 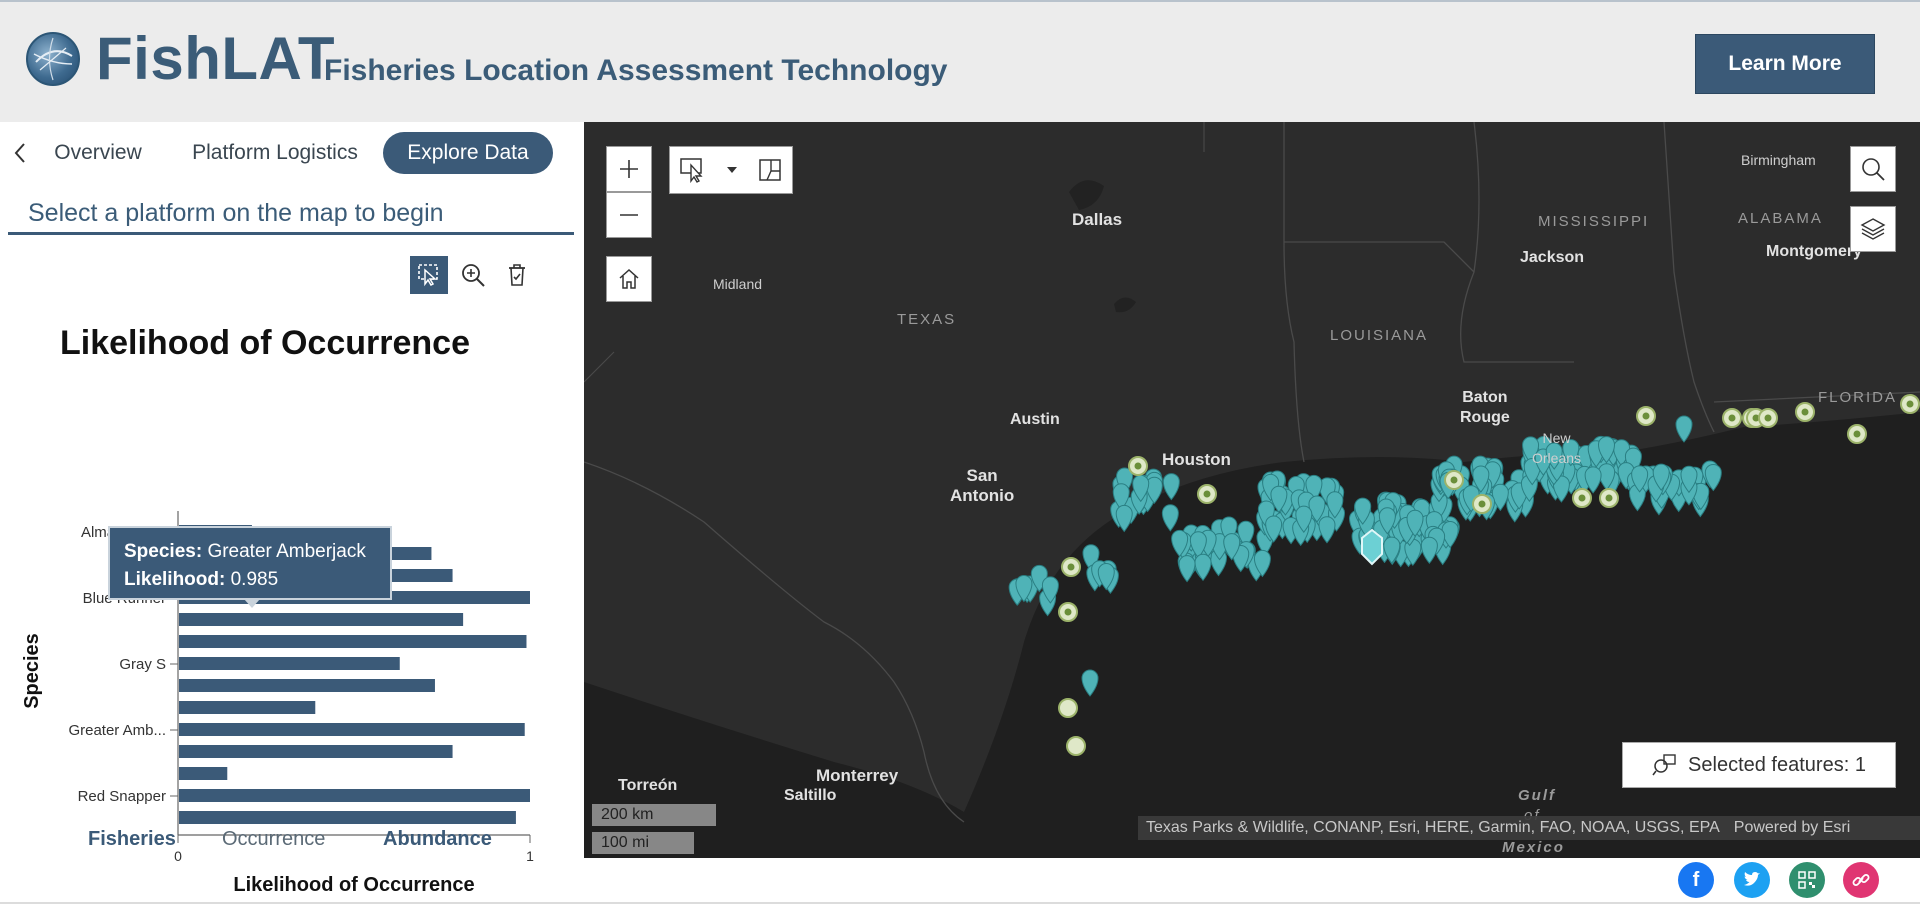 What do you see at coordinates (265, 343) in the screenshot?
I see `chart-title: Likelihood of Occurrence` at bounding box center [265, 343].